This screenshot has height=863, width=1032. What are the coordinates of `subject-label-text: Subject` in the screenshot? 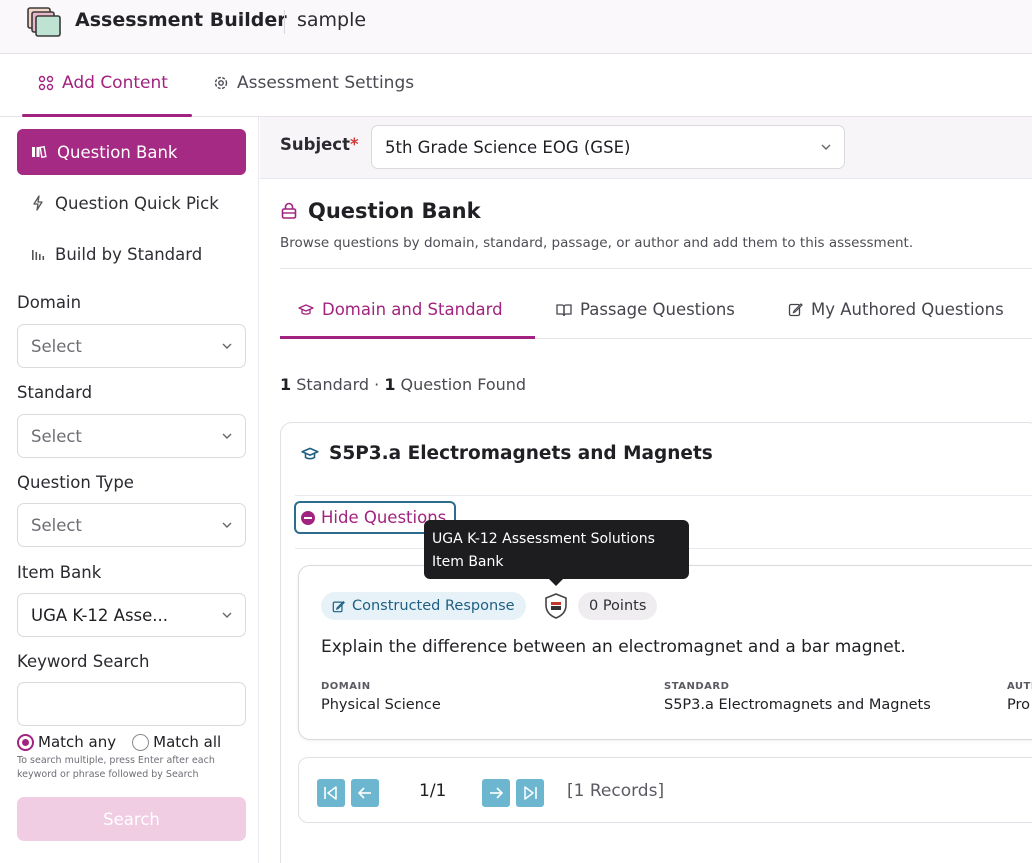 It's located at (315, 144).